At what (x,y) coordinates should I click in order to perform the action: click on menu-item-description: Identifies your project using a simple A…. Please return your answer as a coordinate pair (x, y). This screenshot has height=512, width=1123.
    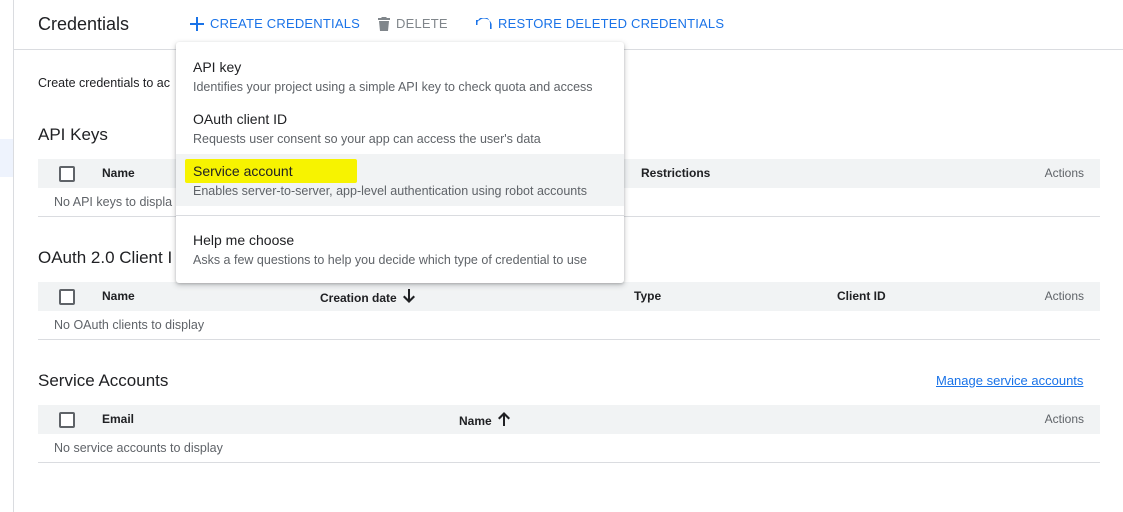
    Looking at the image, I should click on (393, 87).